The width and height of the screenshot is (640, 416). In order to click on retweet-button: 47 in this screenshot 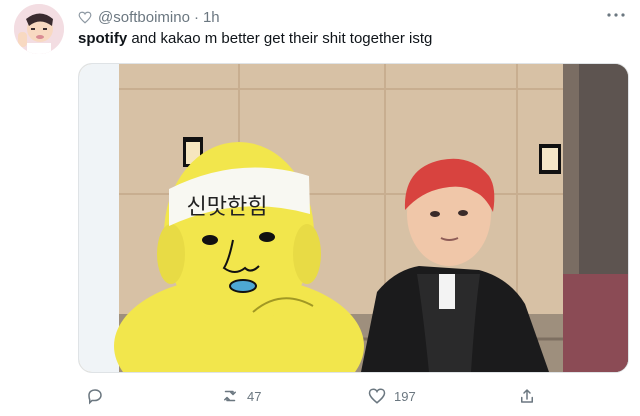, I will do `click(241, 396)`.